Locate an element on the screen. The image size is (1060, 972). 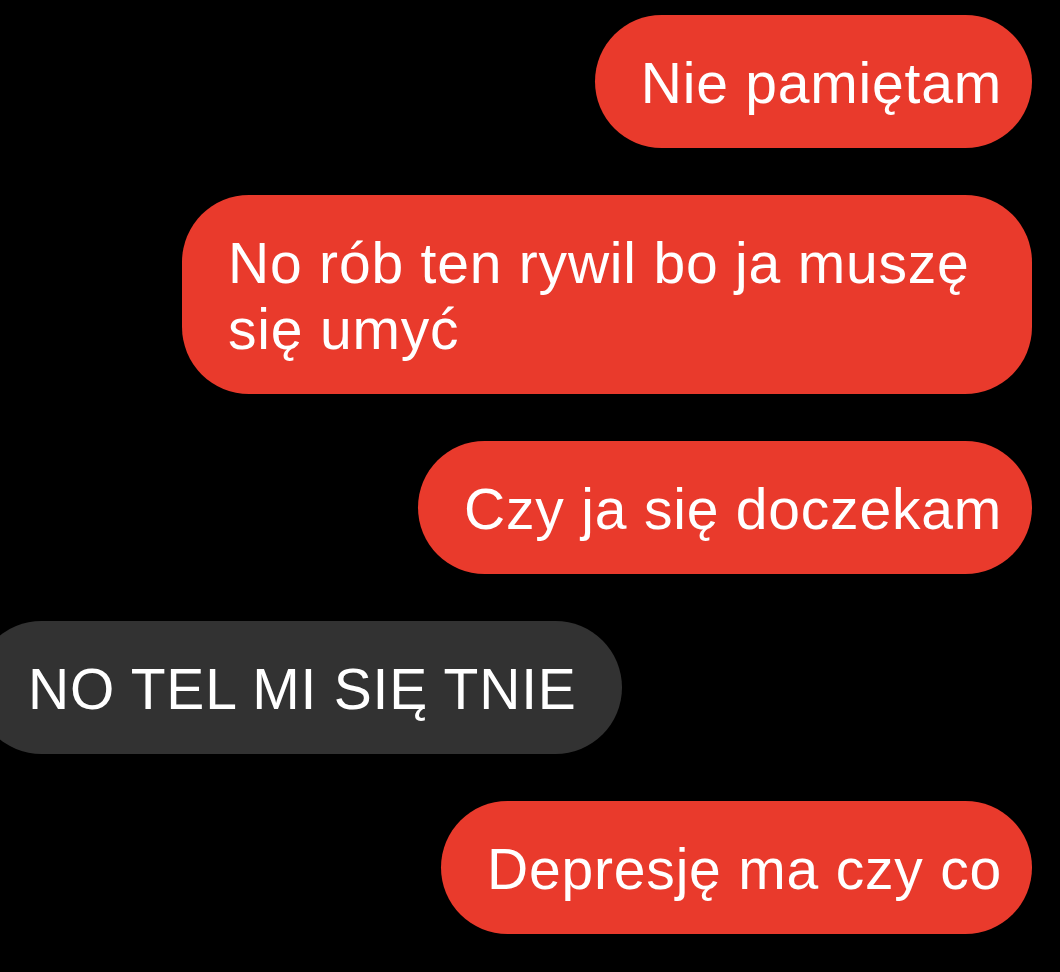
message-bubble: NO TEL MI SIĘ TNIE is located at coordinates (311, 687).